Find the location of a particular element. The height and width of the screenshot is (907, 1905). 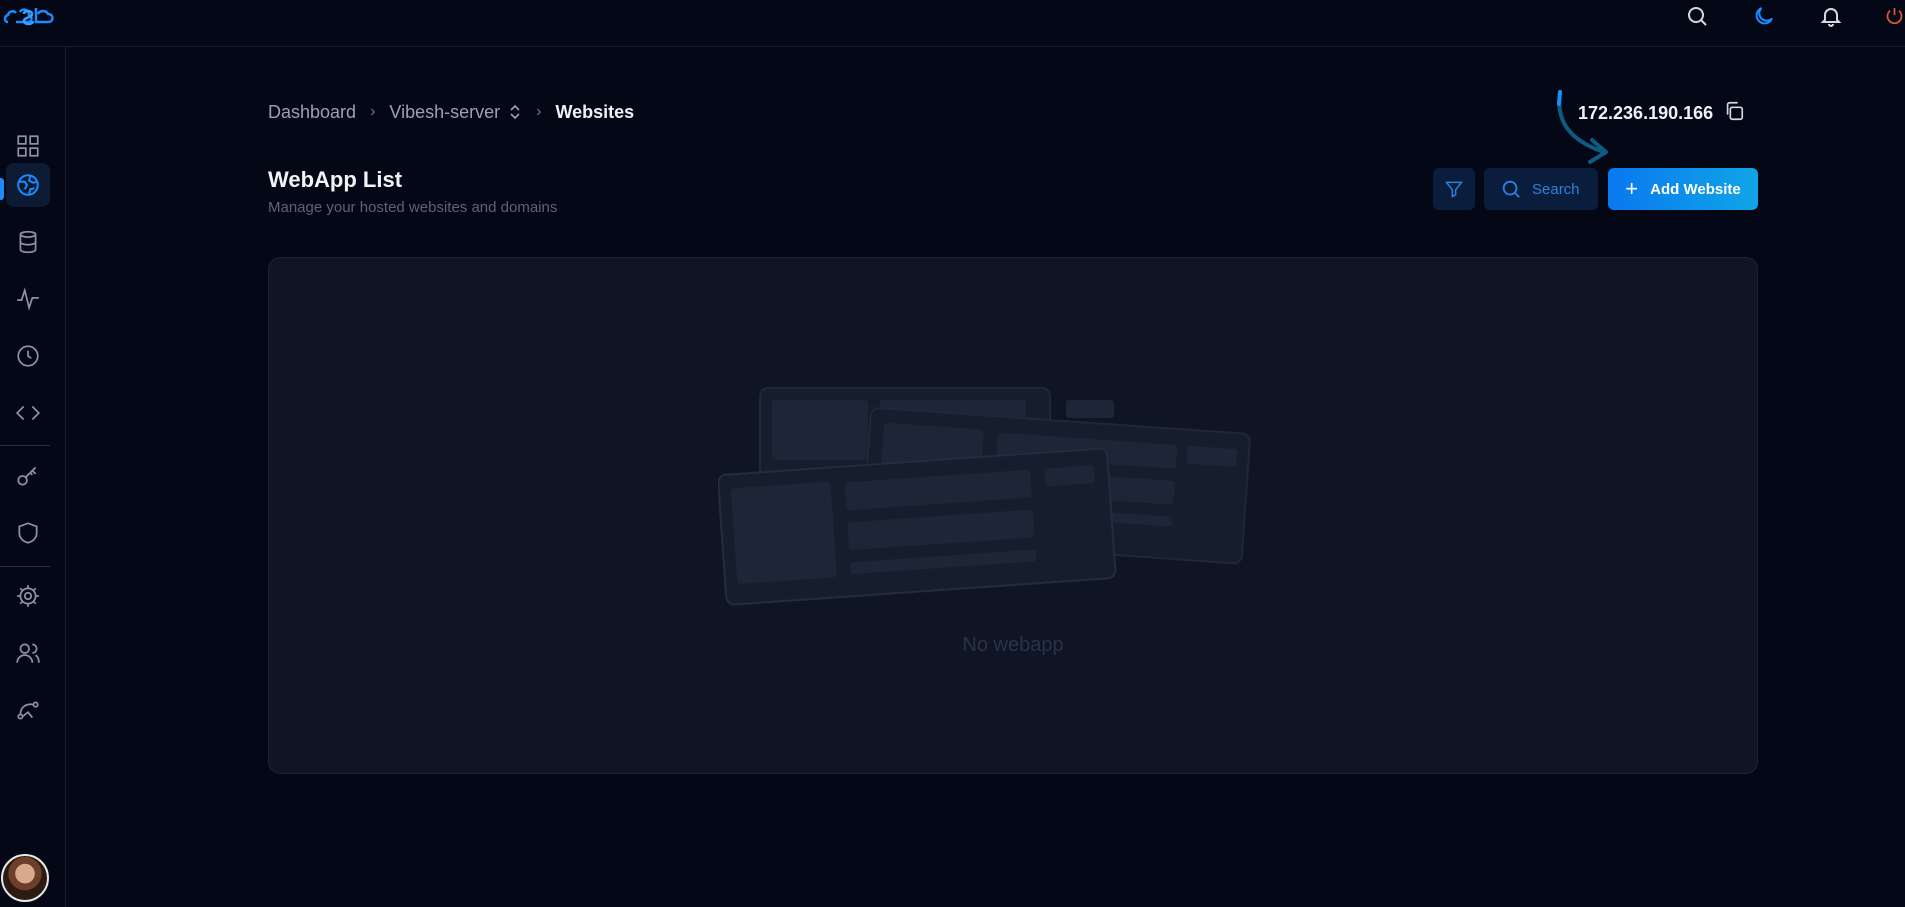

globe-icon is located at coordinates (28, 185).